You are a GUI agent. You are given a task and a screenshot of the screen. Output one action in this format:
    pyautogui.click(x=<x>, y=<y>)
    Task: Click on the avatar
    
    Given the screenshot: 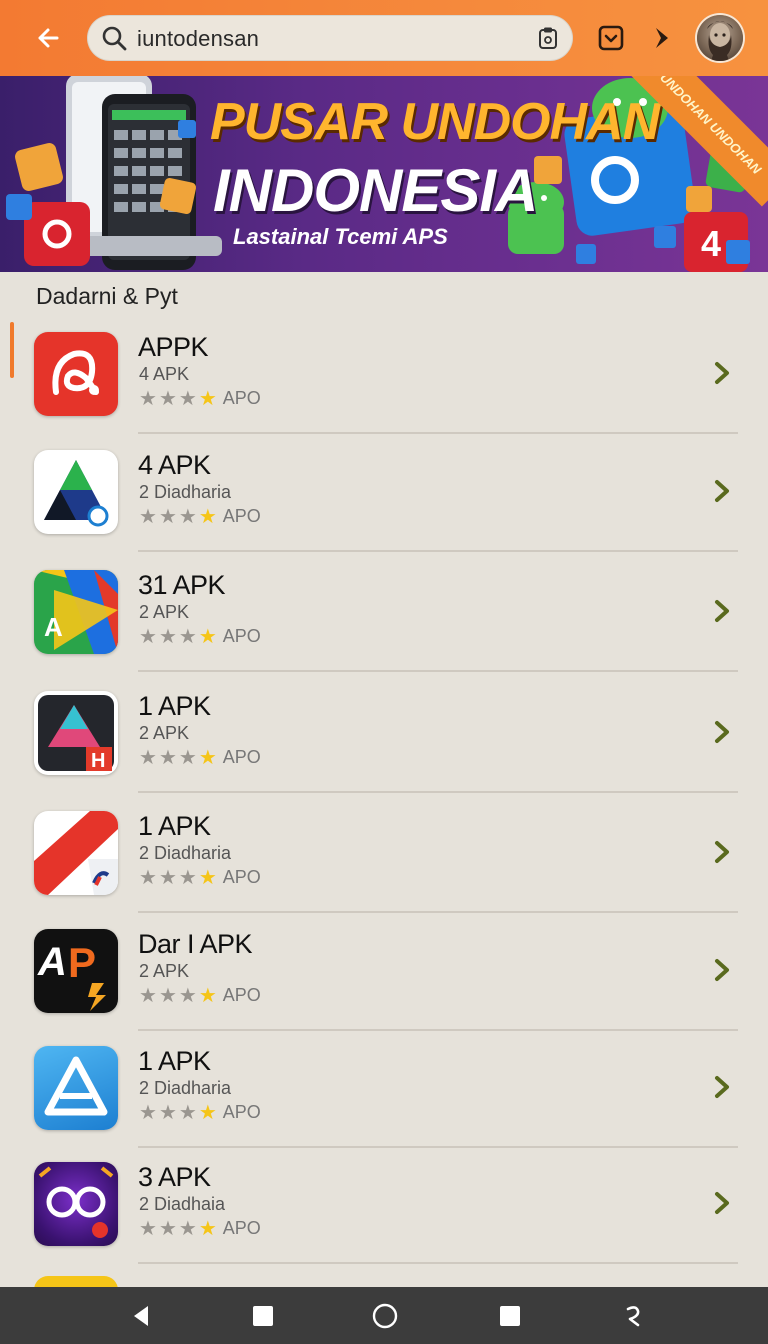 What is the action you would take?
    pyautogui.click(x=720, y=38)
    